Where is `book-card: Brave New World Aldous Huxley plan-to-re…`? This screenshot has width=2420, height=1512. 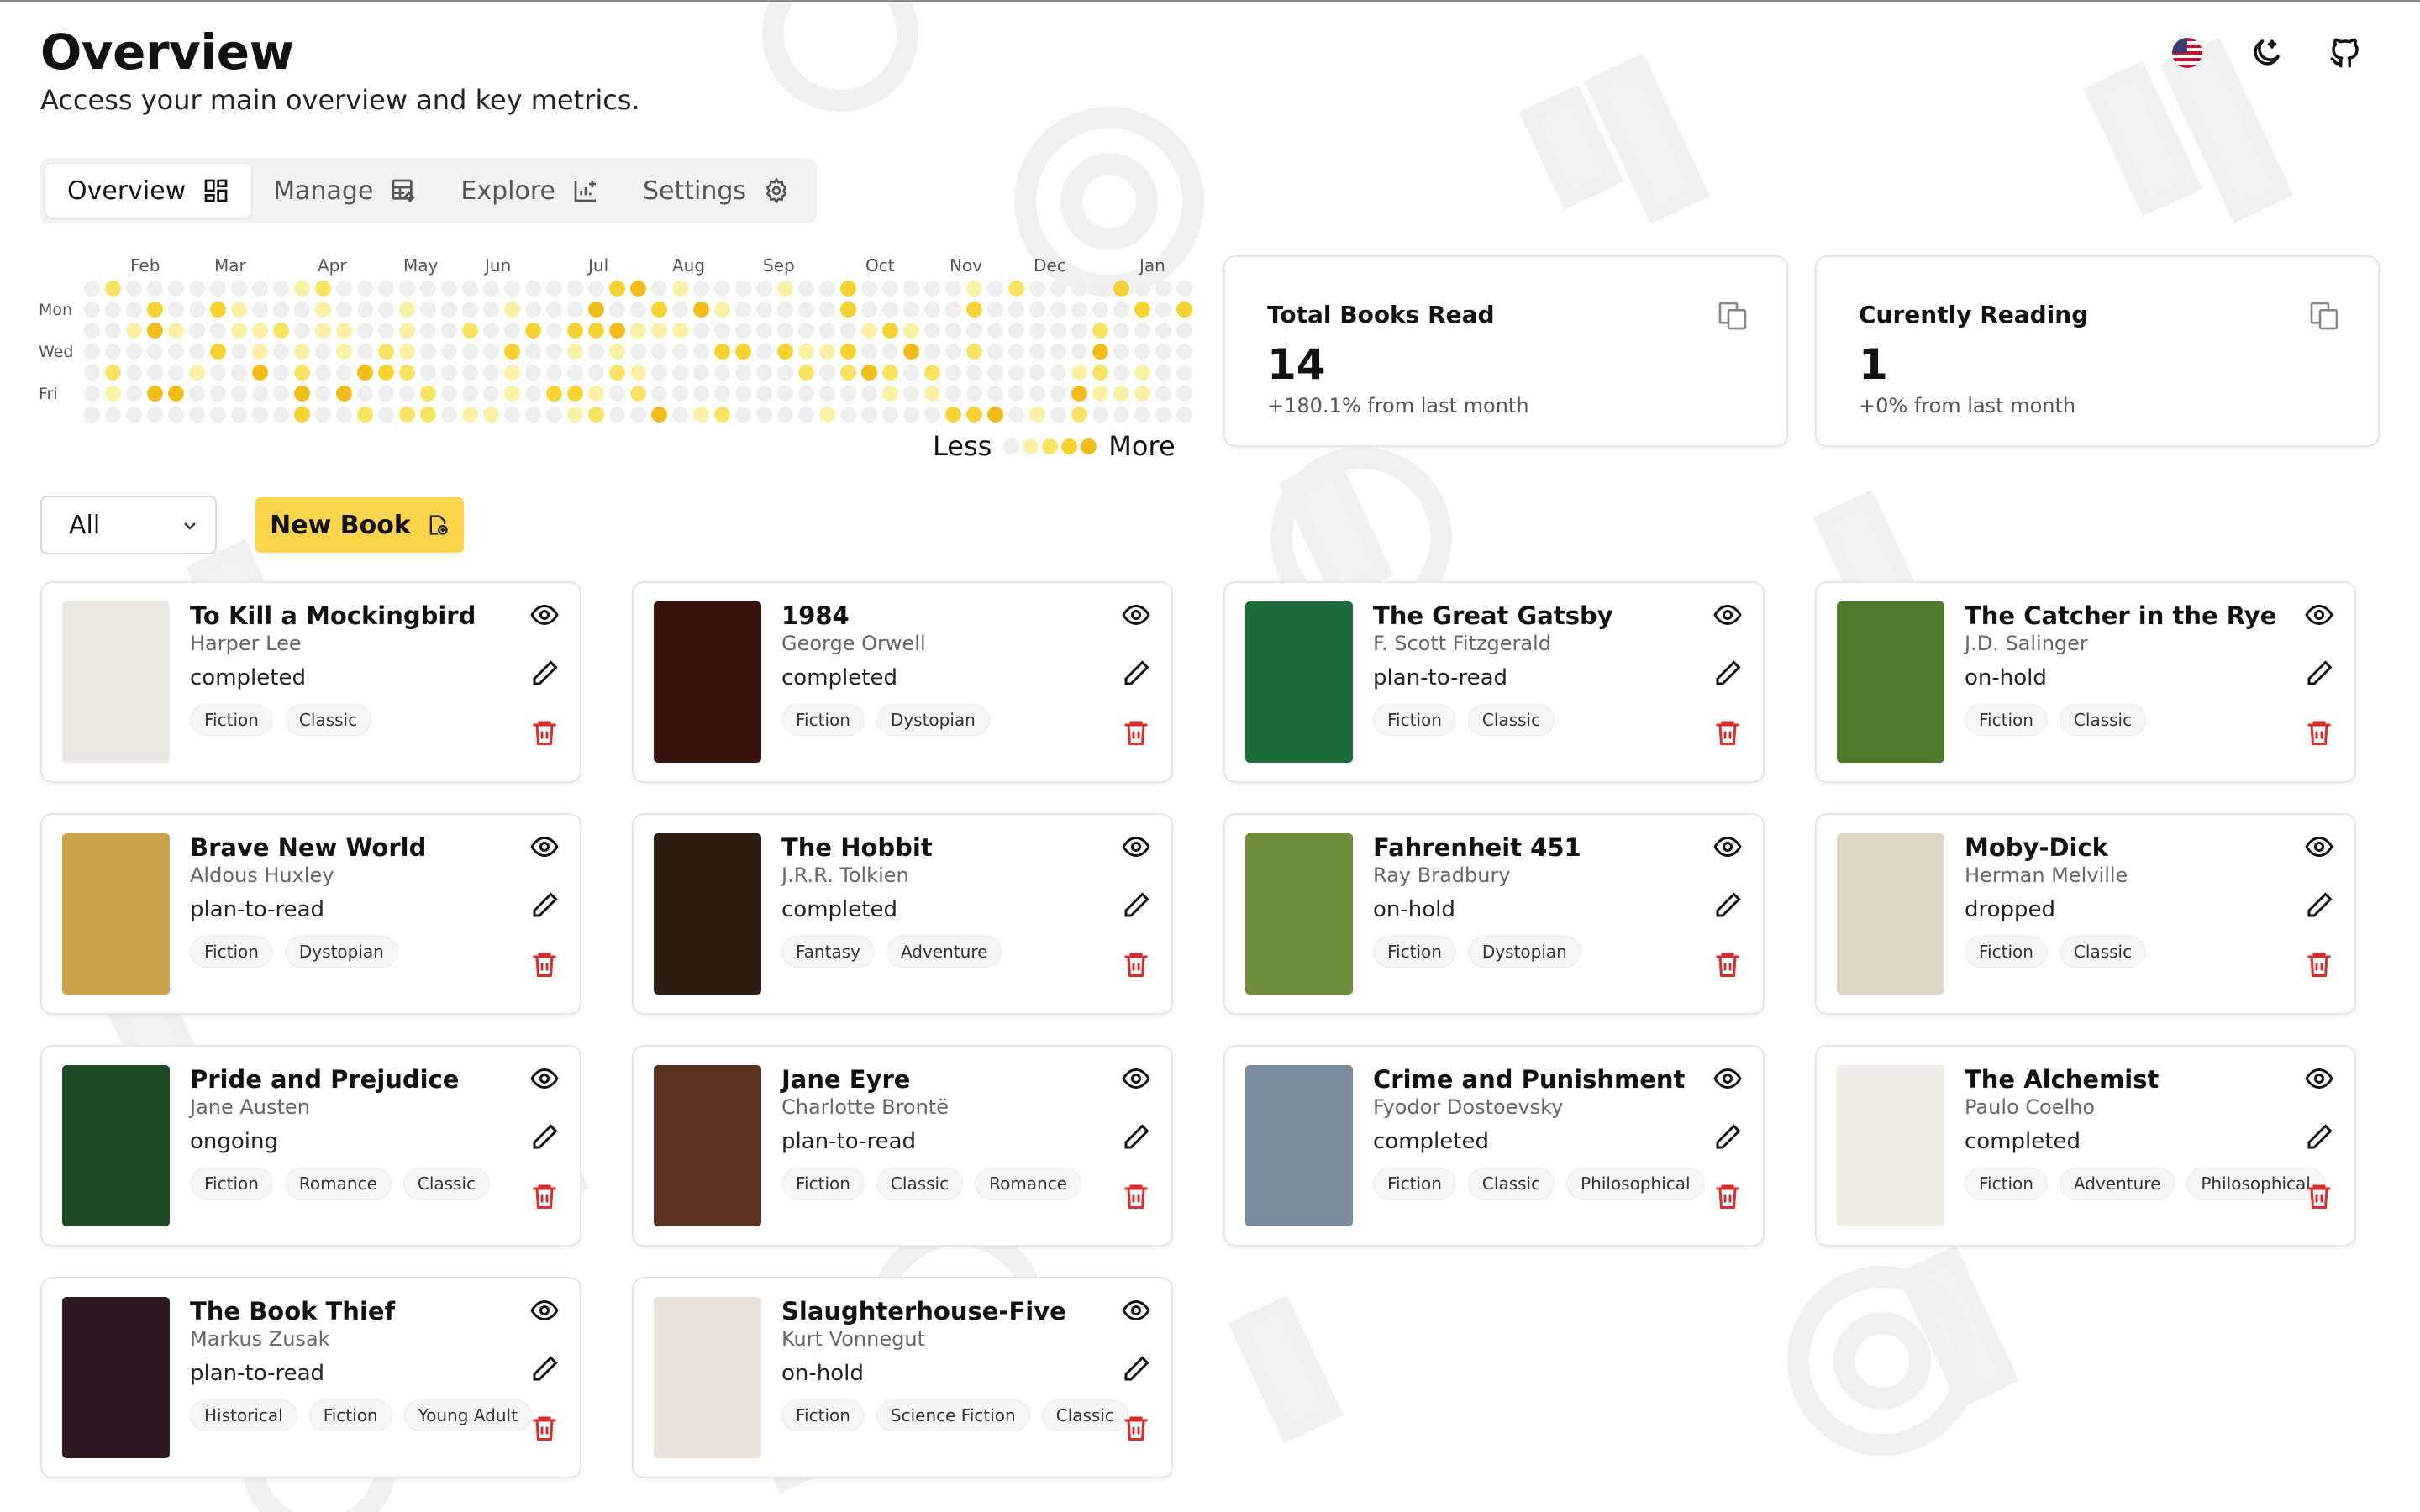
book-card: Brave New World Aldous Huxley plan-to-re… is located at coordinates (310, 914).